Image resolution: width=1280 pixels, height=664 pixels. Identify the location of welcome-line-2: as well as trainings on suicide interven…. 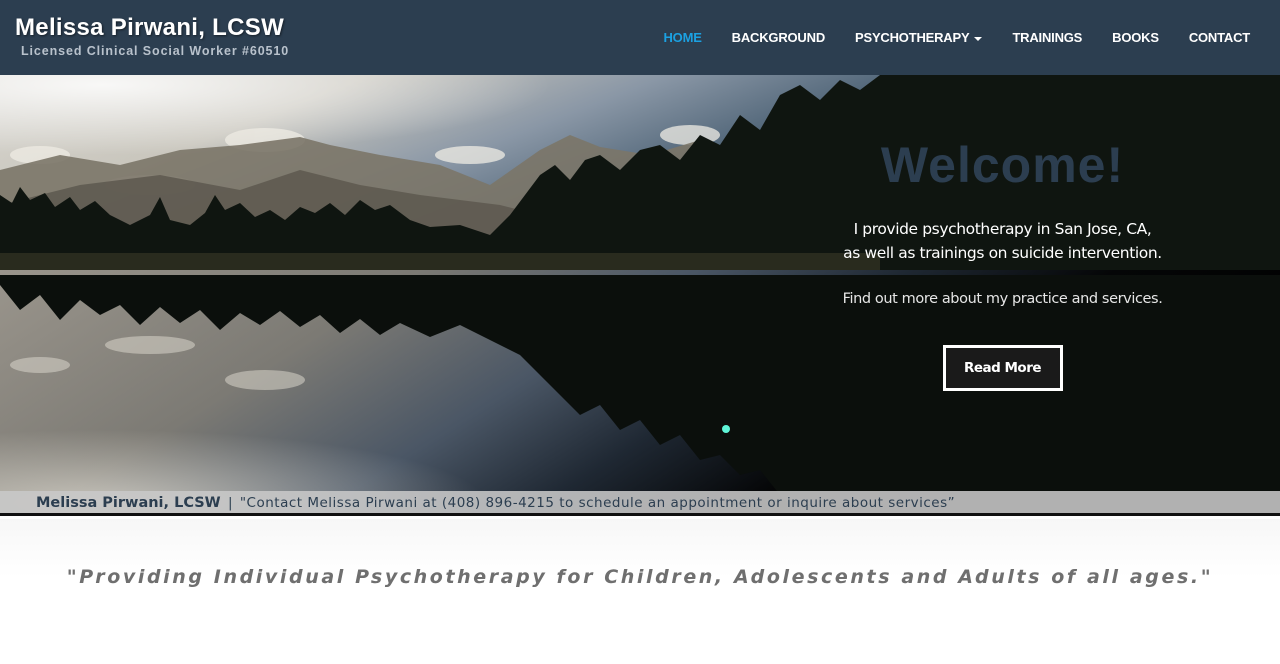
(1002, 253).